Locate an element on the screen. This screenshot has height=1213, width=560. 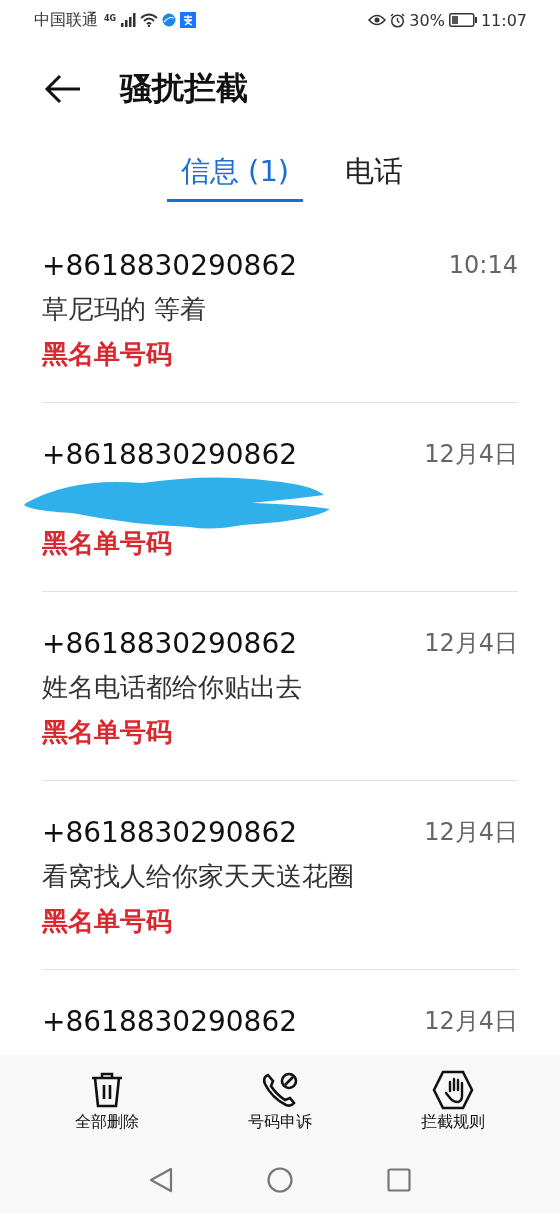
message-preview: 草尼玛的 等着 is located at coordinates (125, 309).